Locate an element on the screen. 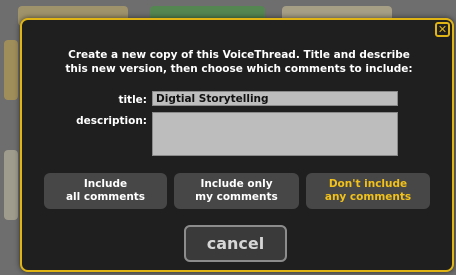 This screenshot has height=275, width=456. cancel-button: cancel is located at coordinates (235, 243).